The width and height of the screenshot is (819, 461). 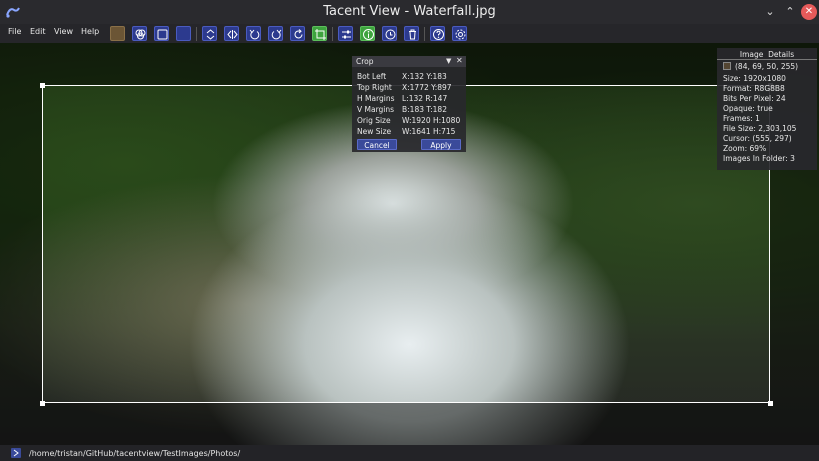 I want to click on settings-icon, so click(x=459, y=33).